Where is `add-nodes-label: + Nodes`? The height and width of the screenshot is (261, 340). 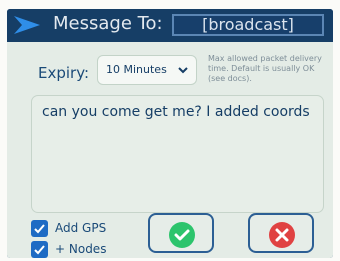
add-nodes-label: + Nodes is located at coordinates (81, 249).